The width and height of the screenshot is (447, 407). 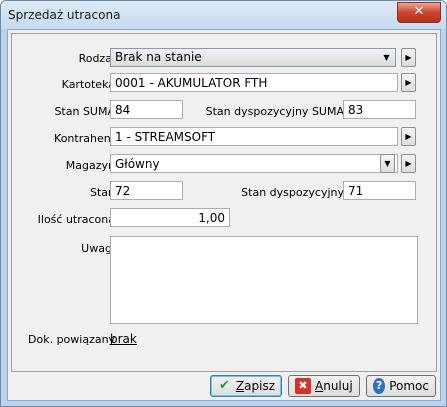 I want to click on kontrahent-label: Kontrahent, so click(x=84, y=138).